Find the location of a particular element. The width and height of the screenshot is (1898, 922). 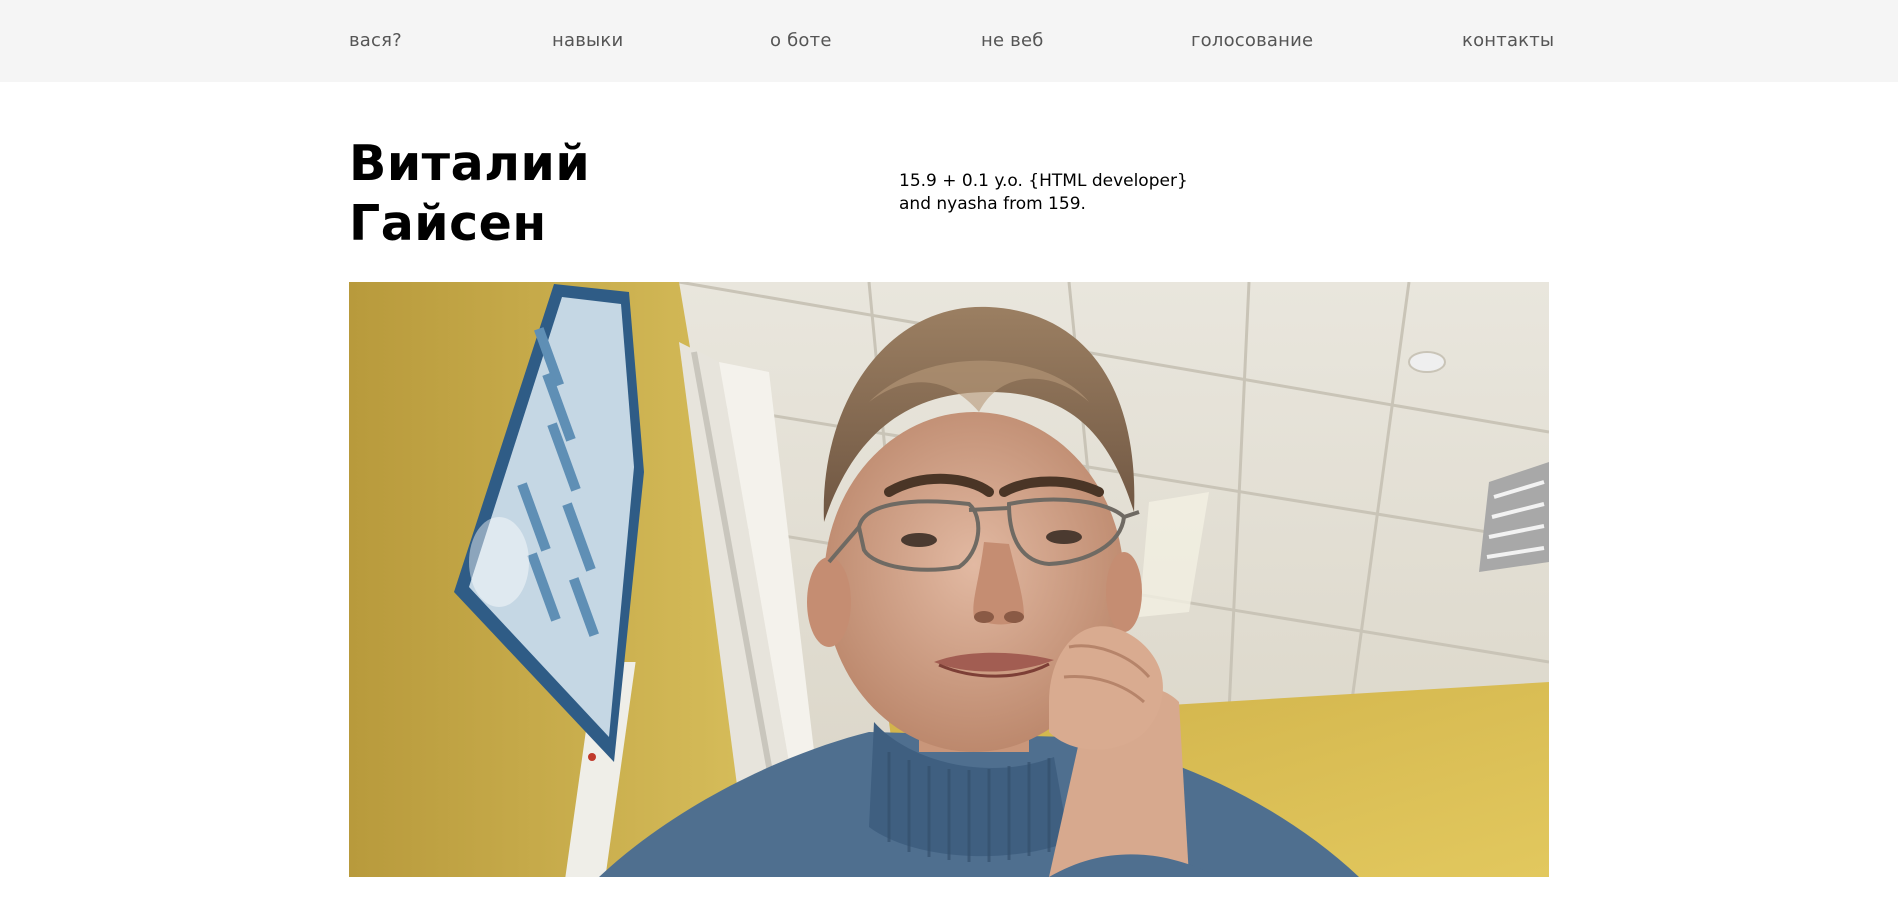

bio-line-1: 15.9 + 0.1 y.o. {HTML developer} is located at coordinates (1043, 181).